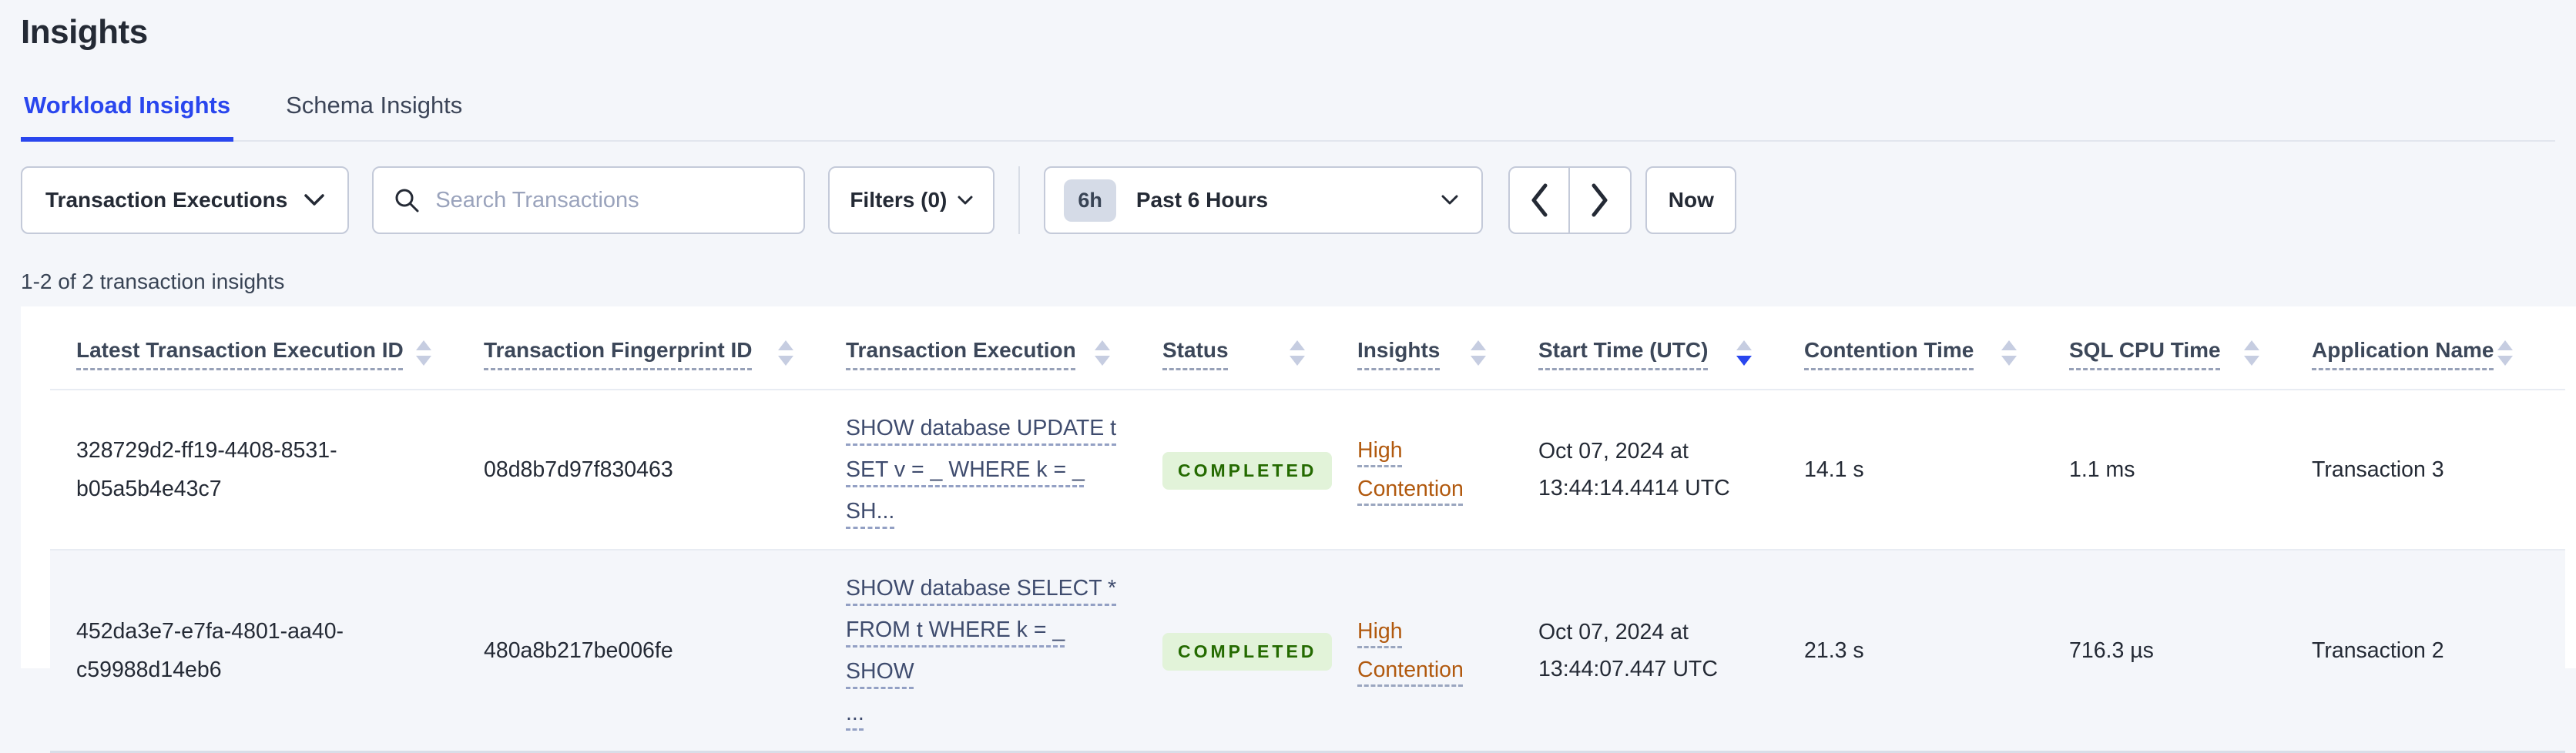 The image size is (2576, 753). Describe the element at coordinates (1936, 651) in the screenshot. I see `contention-time-cell: 21.3 s` at that location.